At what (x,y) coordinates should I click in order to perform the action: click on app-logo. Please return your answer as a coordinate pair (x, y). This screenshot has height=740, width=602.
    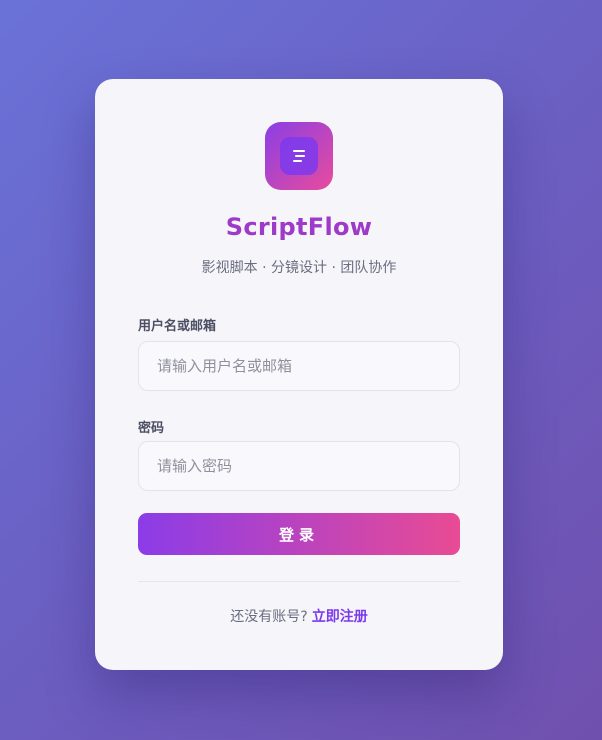
    Looking at the image, I should click on (299, 156).